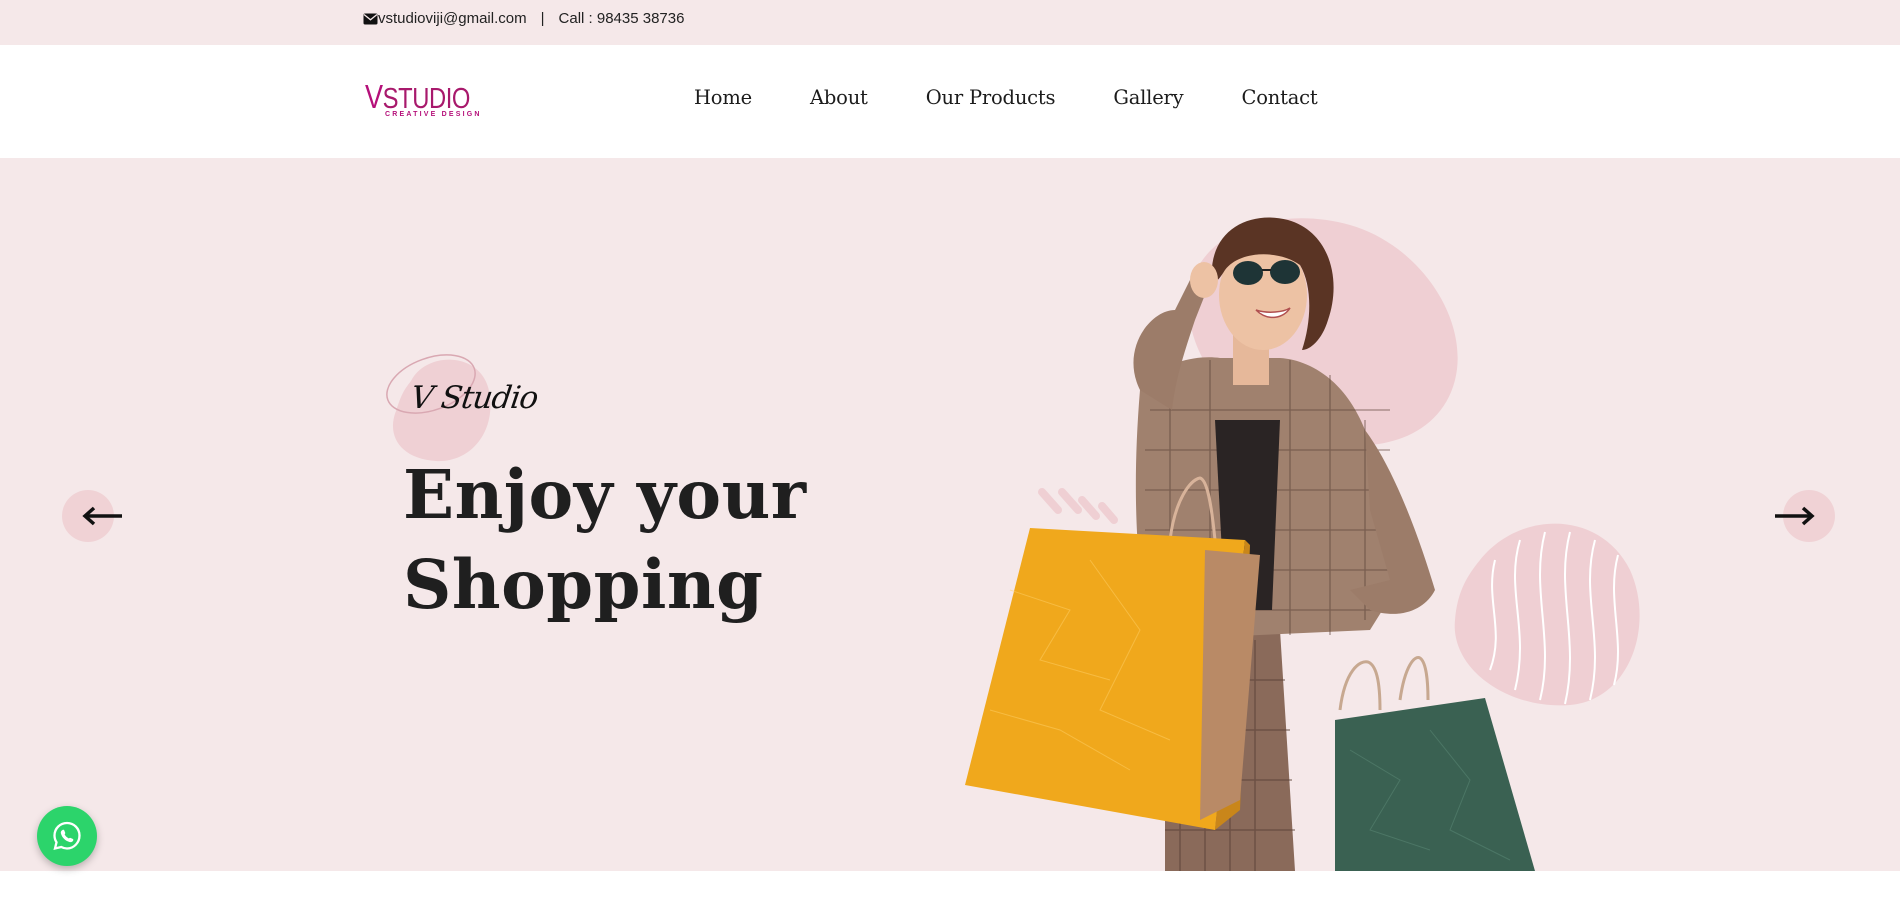 The height and width of the screenshot is (902, 1900). Describe the element at coordinates (1795, 516) in the screenshot. I see `arrow-right-icon` at that location.